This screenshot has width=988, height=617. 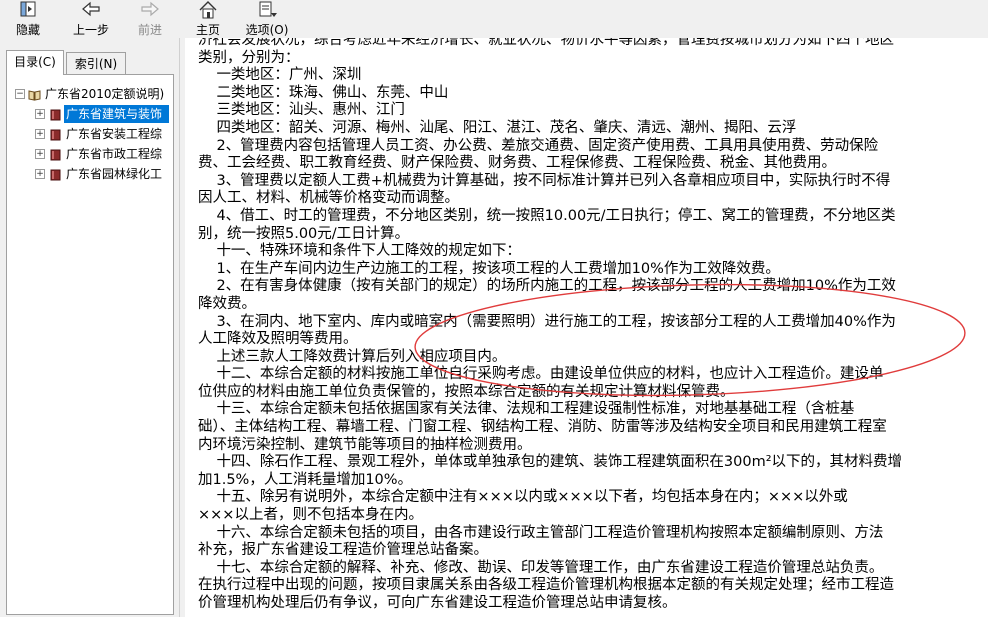 I want to click on tree-item-building: + 广东省建筑与装饰, so click(x=90, y=114).